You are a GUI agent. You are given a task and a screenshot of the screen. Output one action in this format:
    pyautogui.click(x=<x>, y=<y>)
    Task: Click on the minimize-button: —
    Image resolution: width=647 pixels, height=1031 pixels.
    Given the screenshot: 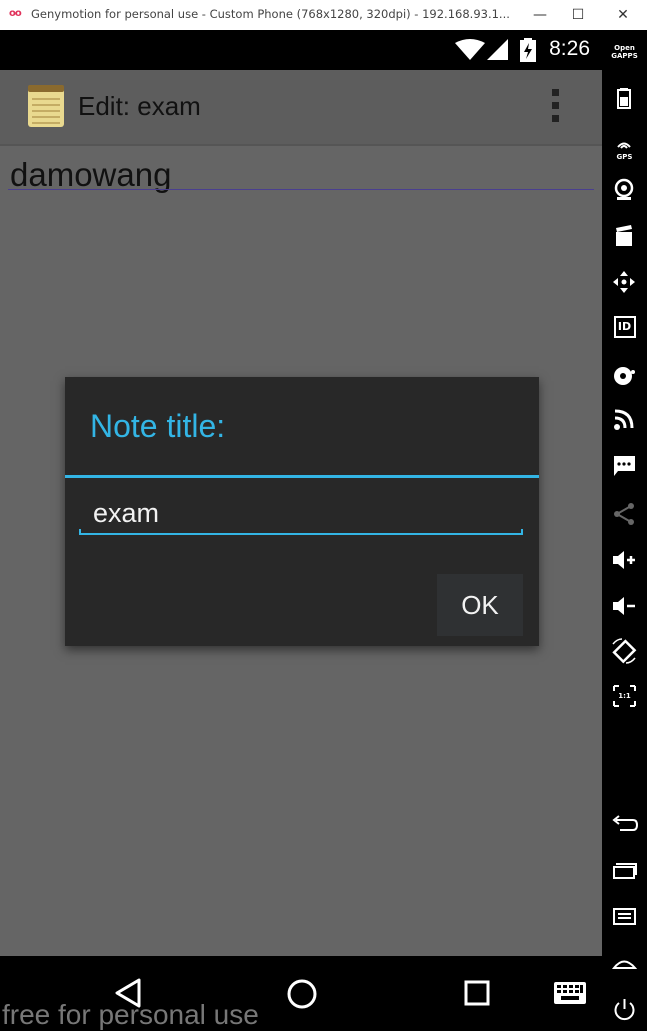 What is the action you would take?
    pyautogui.click(x=540, y=15)
    